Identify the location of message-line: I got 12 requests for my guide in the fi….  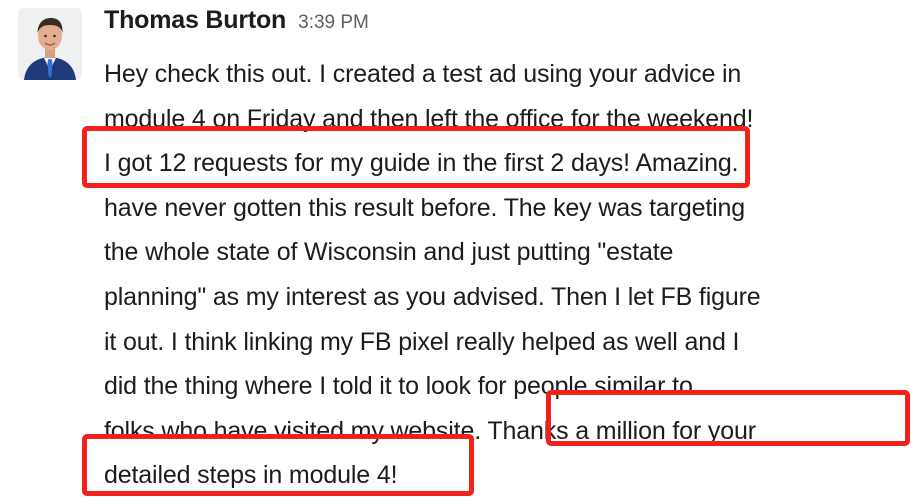
(428, 163).